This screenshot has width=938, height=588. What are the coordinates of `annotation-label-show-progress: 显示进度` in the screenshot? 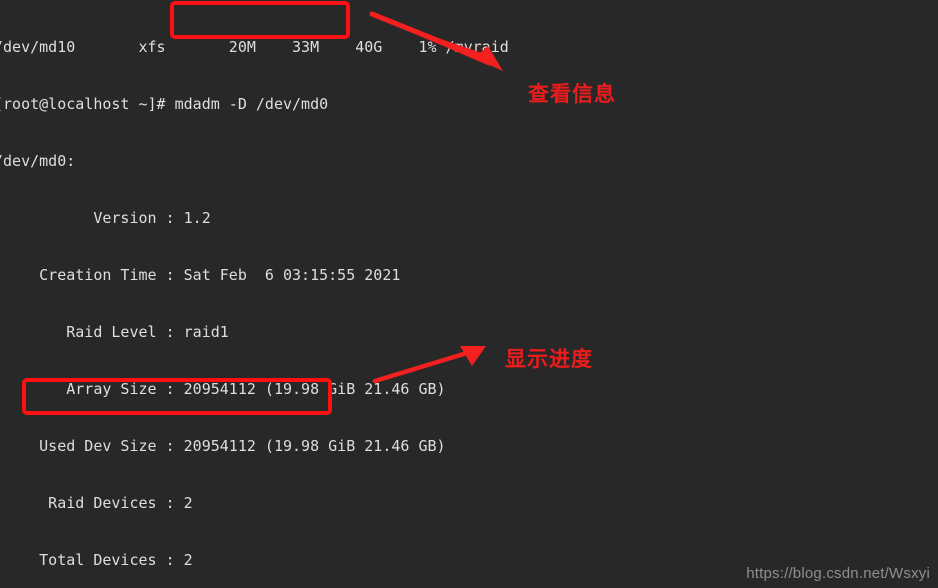 It's located at (549, 359).